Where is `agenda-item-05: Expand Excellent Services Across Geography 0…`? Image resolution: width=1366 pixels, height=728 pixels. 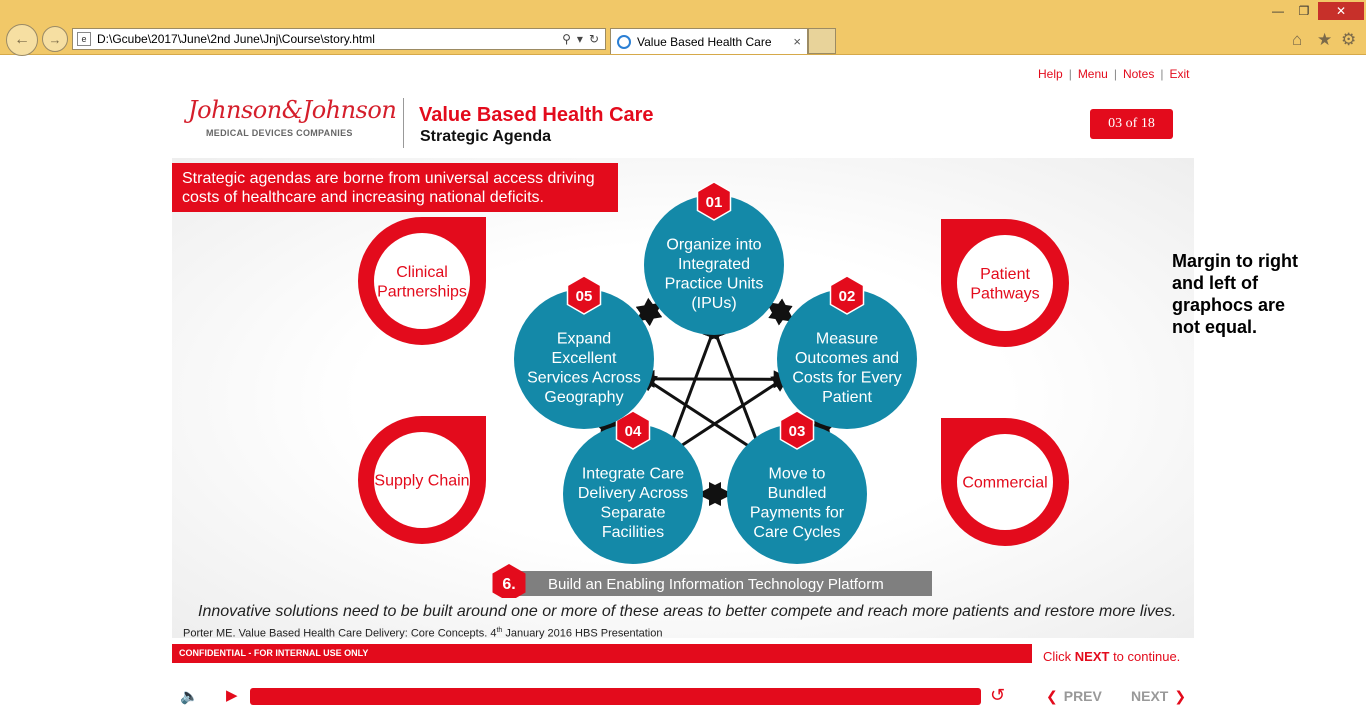 agenda-item-05: Expand Excellent Services Across Geography 0… is located at coordinates (584, 352).